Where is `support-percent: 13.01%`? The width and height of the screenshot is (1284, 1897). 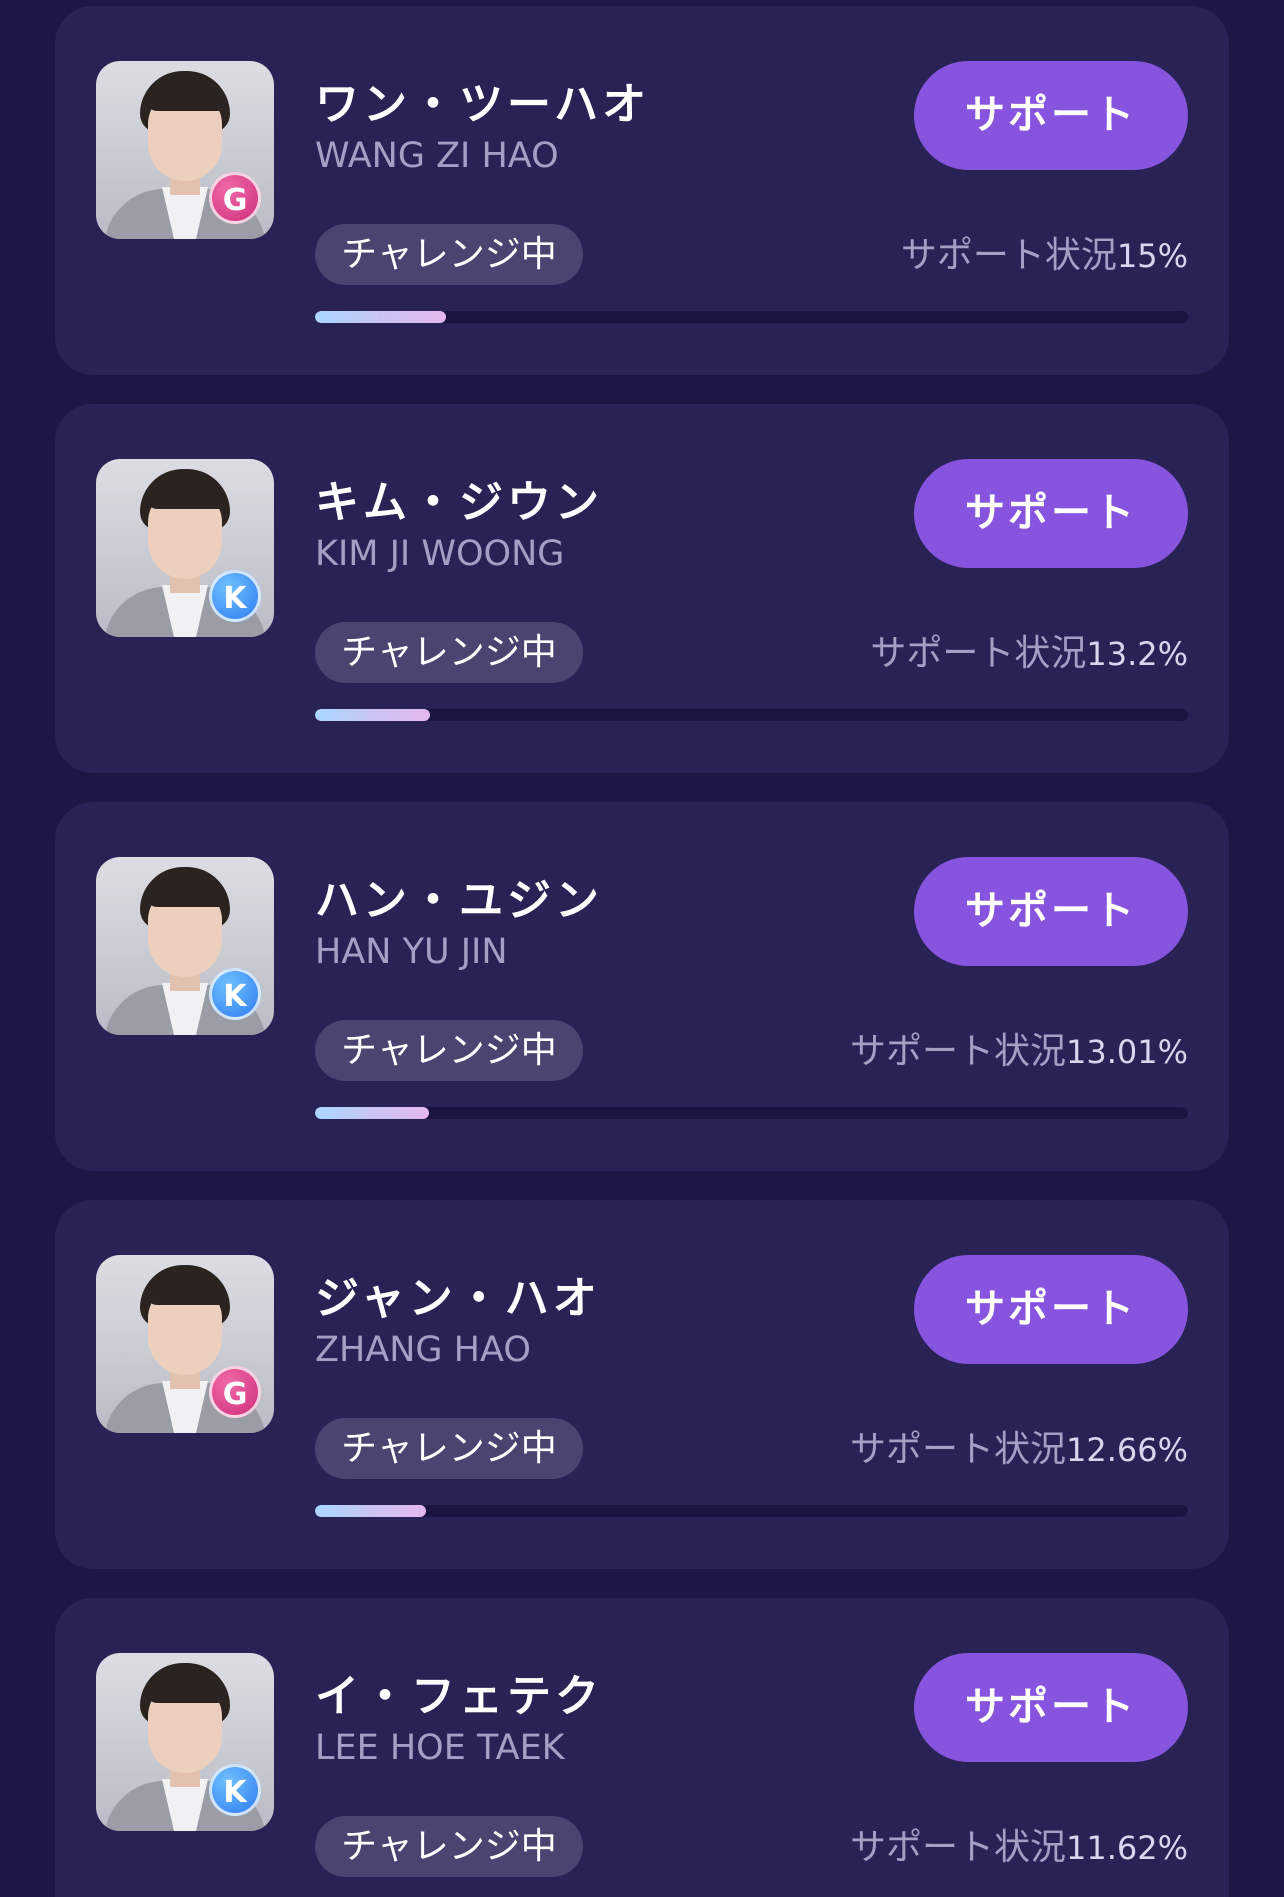 support-percent: 13.01% is located at coordinates (1126, 1052).